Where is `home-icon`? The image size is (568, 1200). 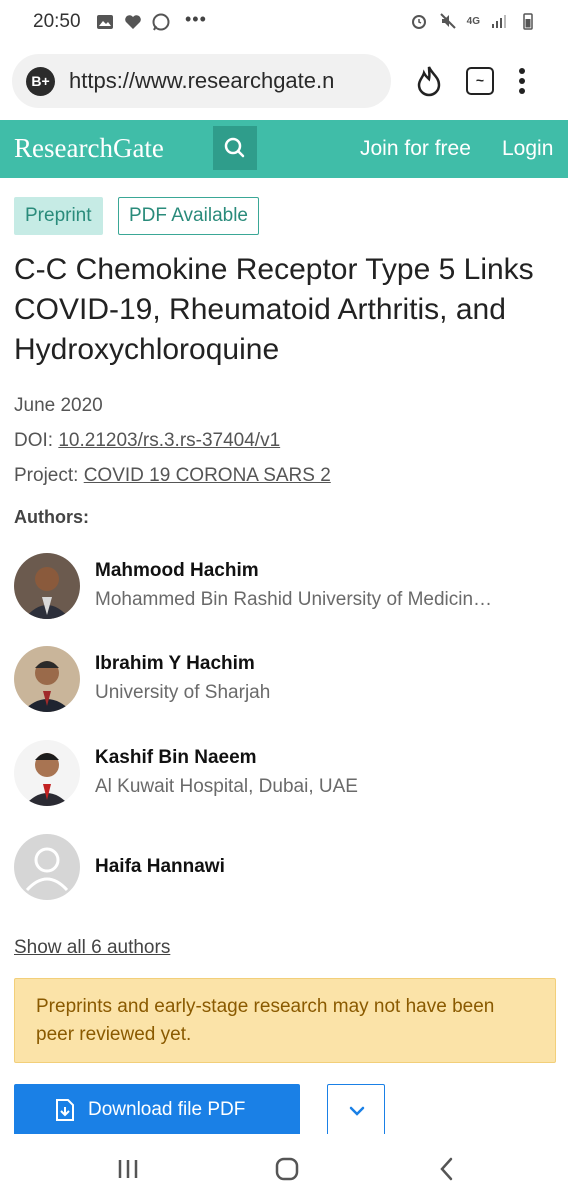
home-icon is located at coordinates (287, 1169).